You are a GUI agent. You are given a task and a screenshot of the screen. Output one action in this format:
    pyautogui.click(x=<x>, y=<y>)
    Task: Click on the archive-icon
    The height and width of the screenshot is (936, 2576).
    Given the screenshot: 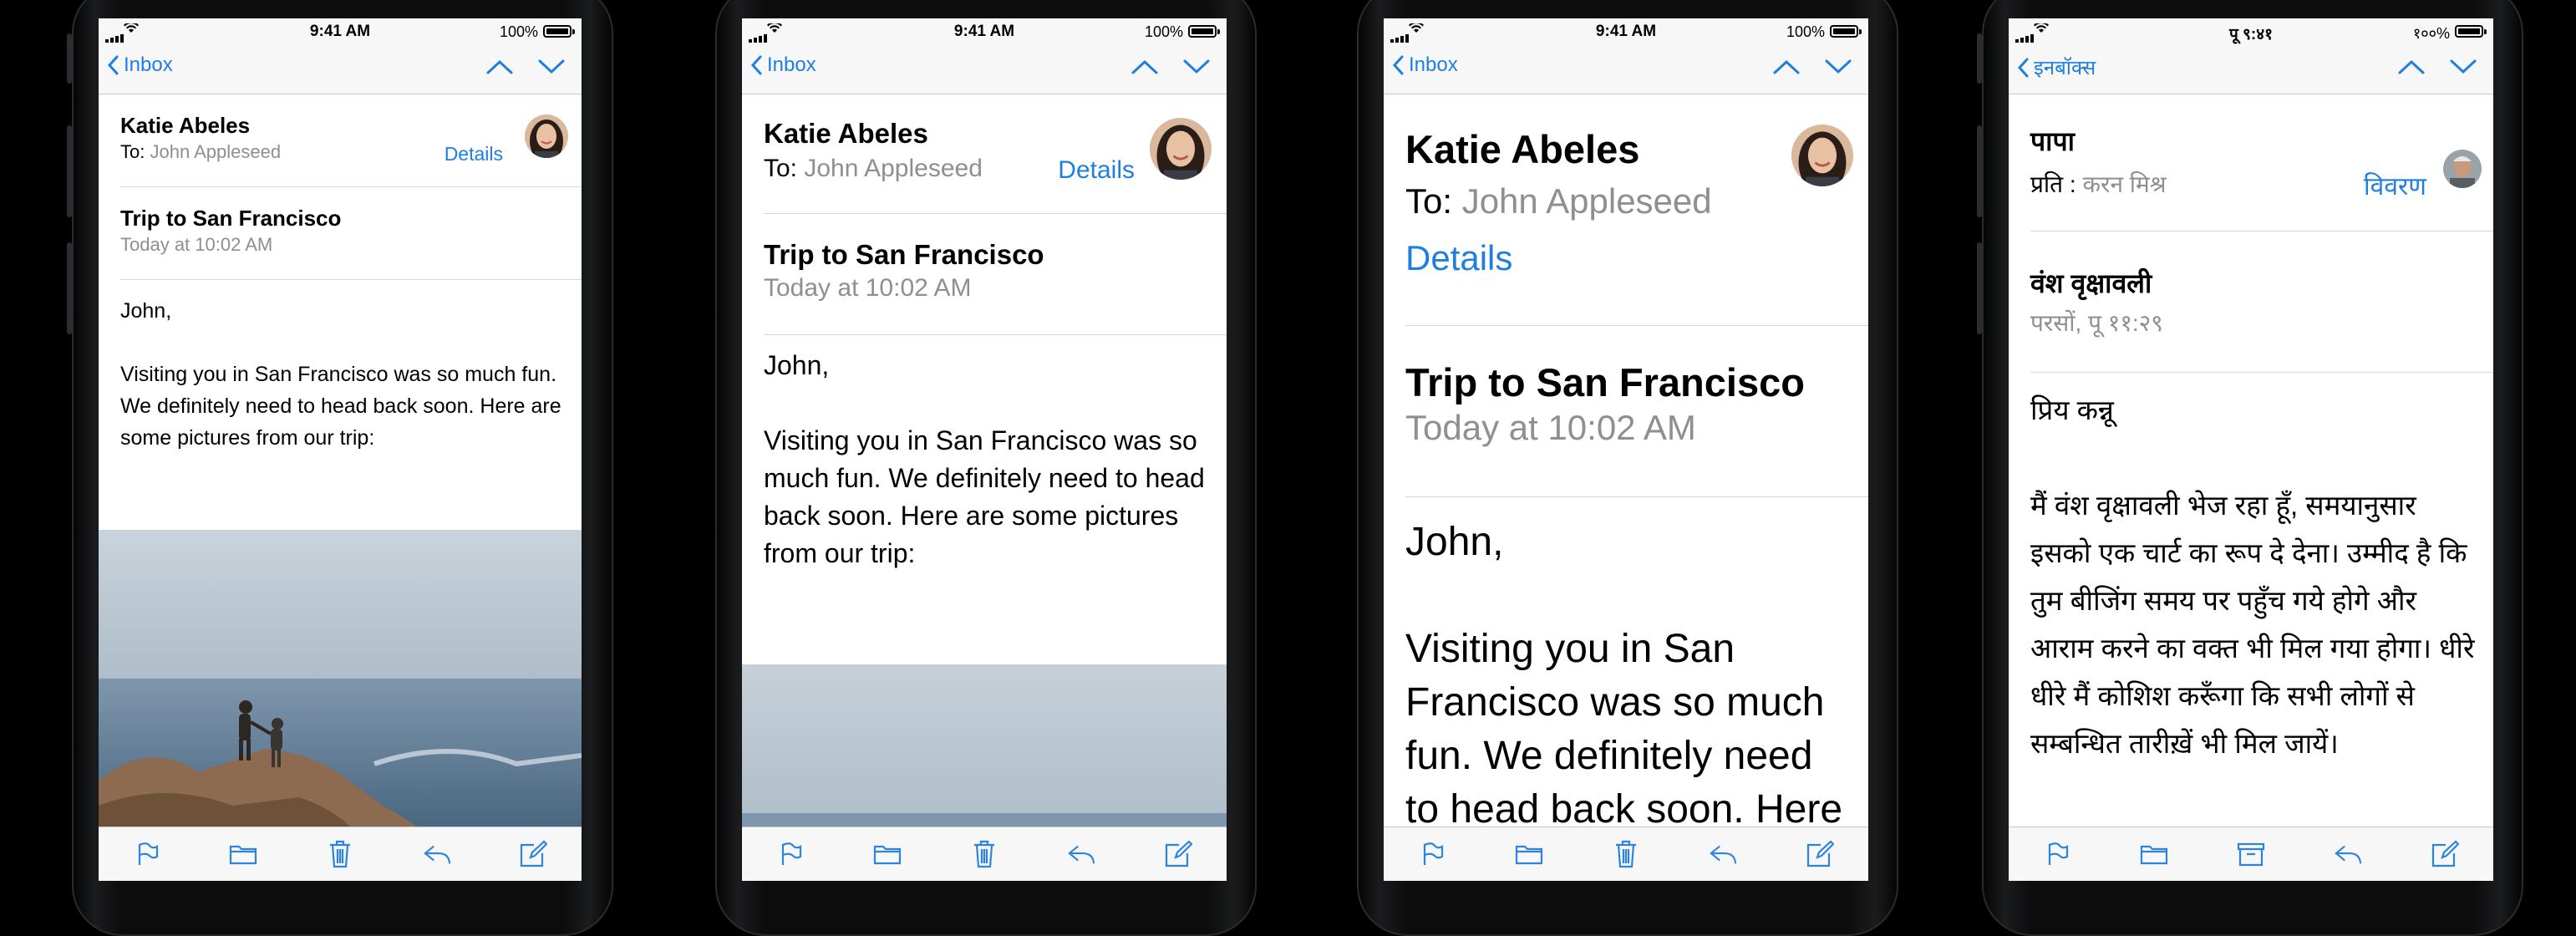 What is the action you would take?
    pyautogui.click(x=2251, y=854)
    